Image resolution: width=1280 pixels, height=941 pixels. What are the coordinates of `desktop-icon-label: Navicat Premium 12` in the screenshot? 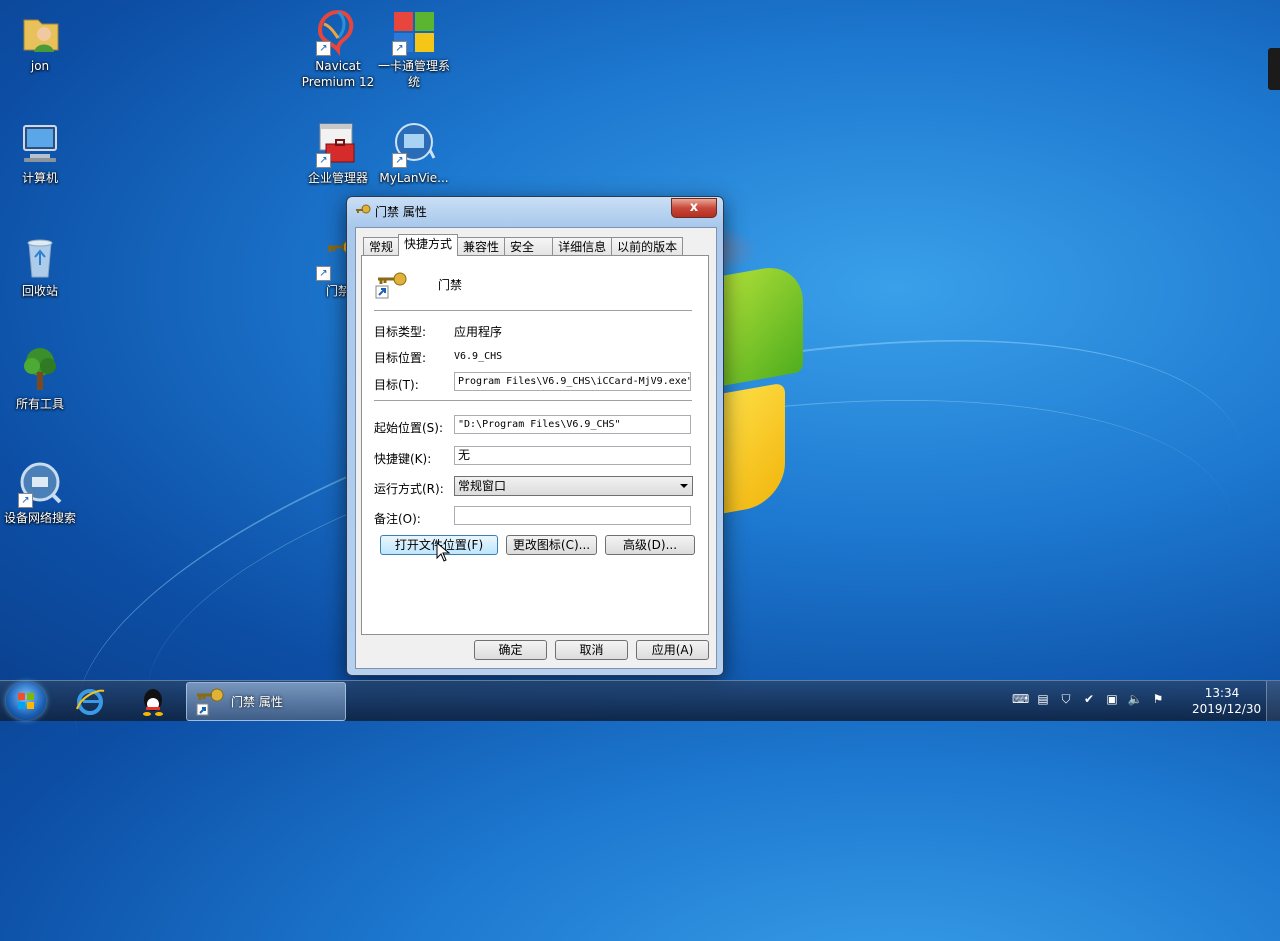 It's located at (338, 74).